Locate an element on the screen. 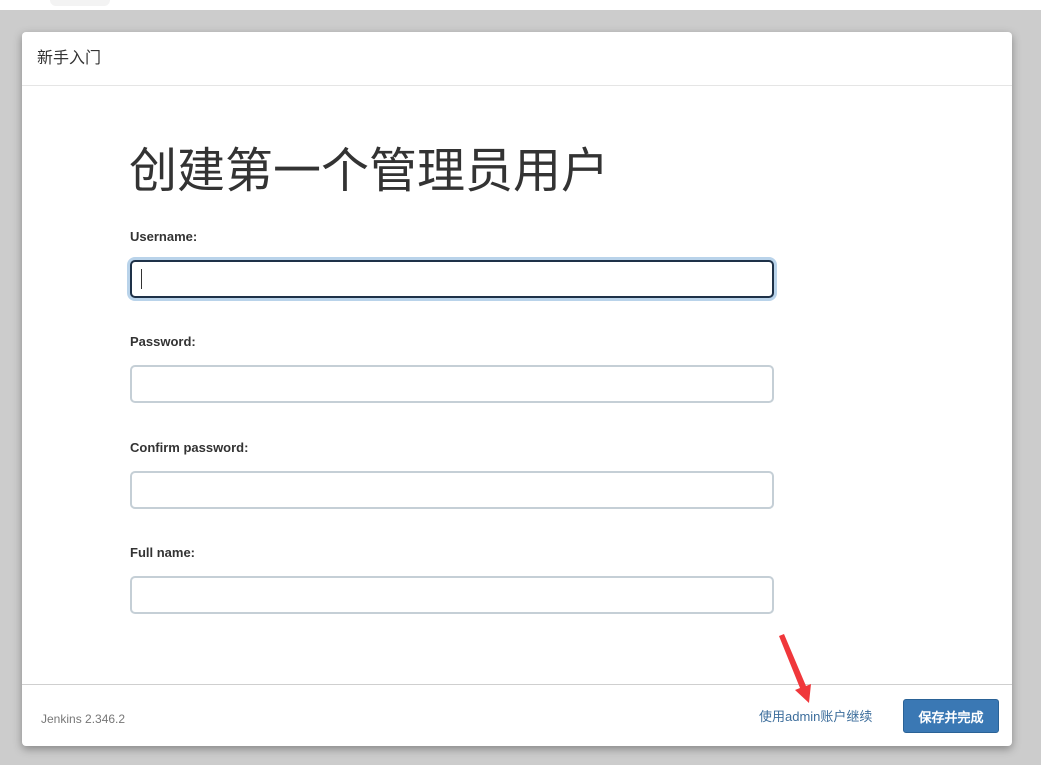  browser-top-strip is located at coordinates (520, 5).